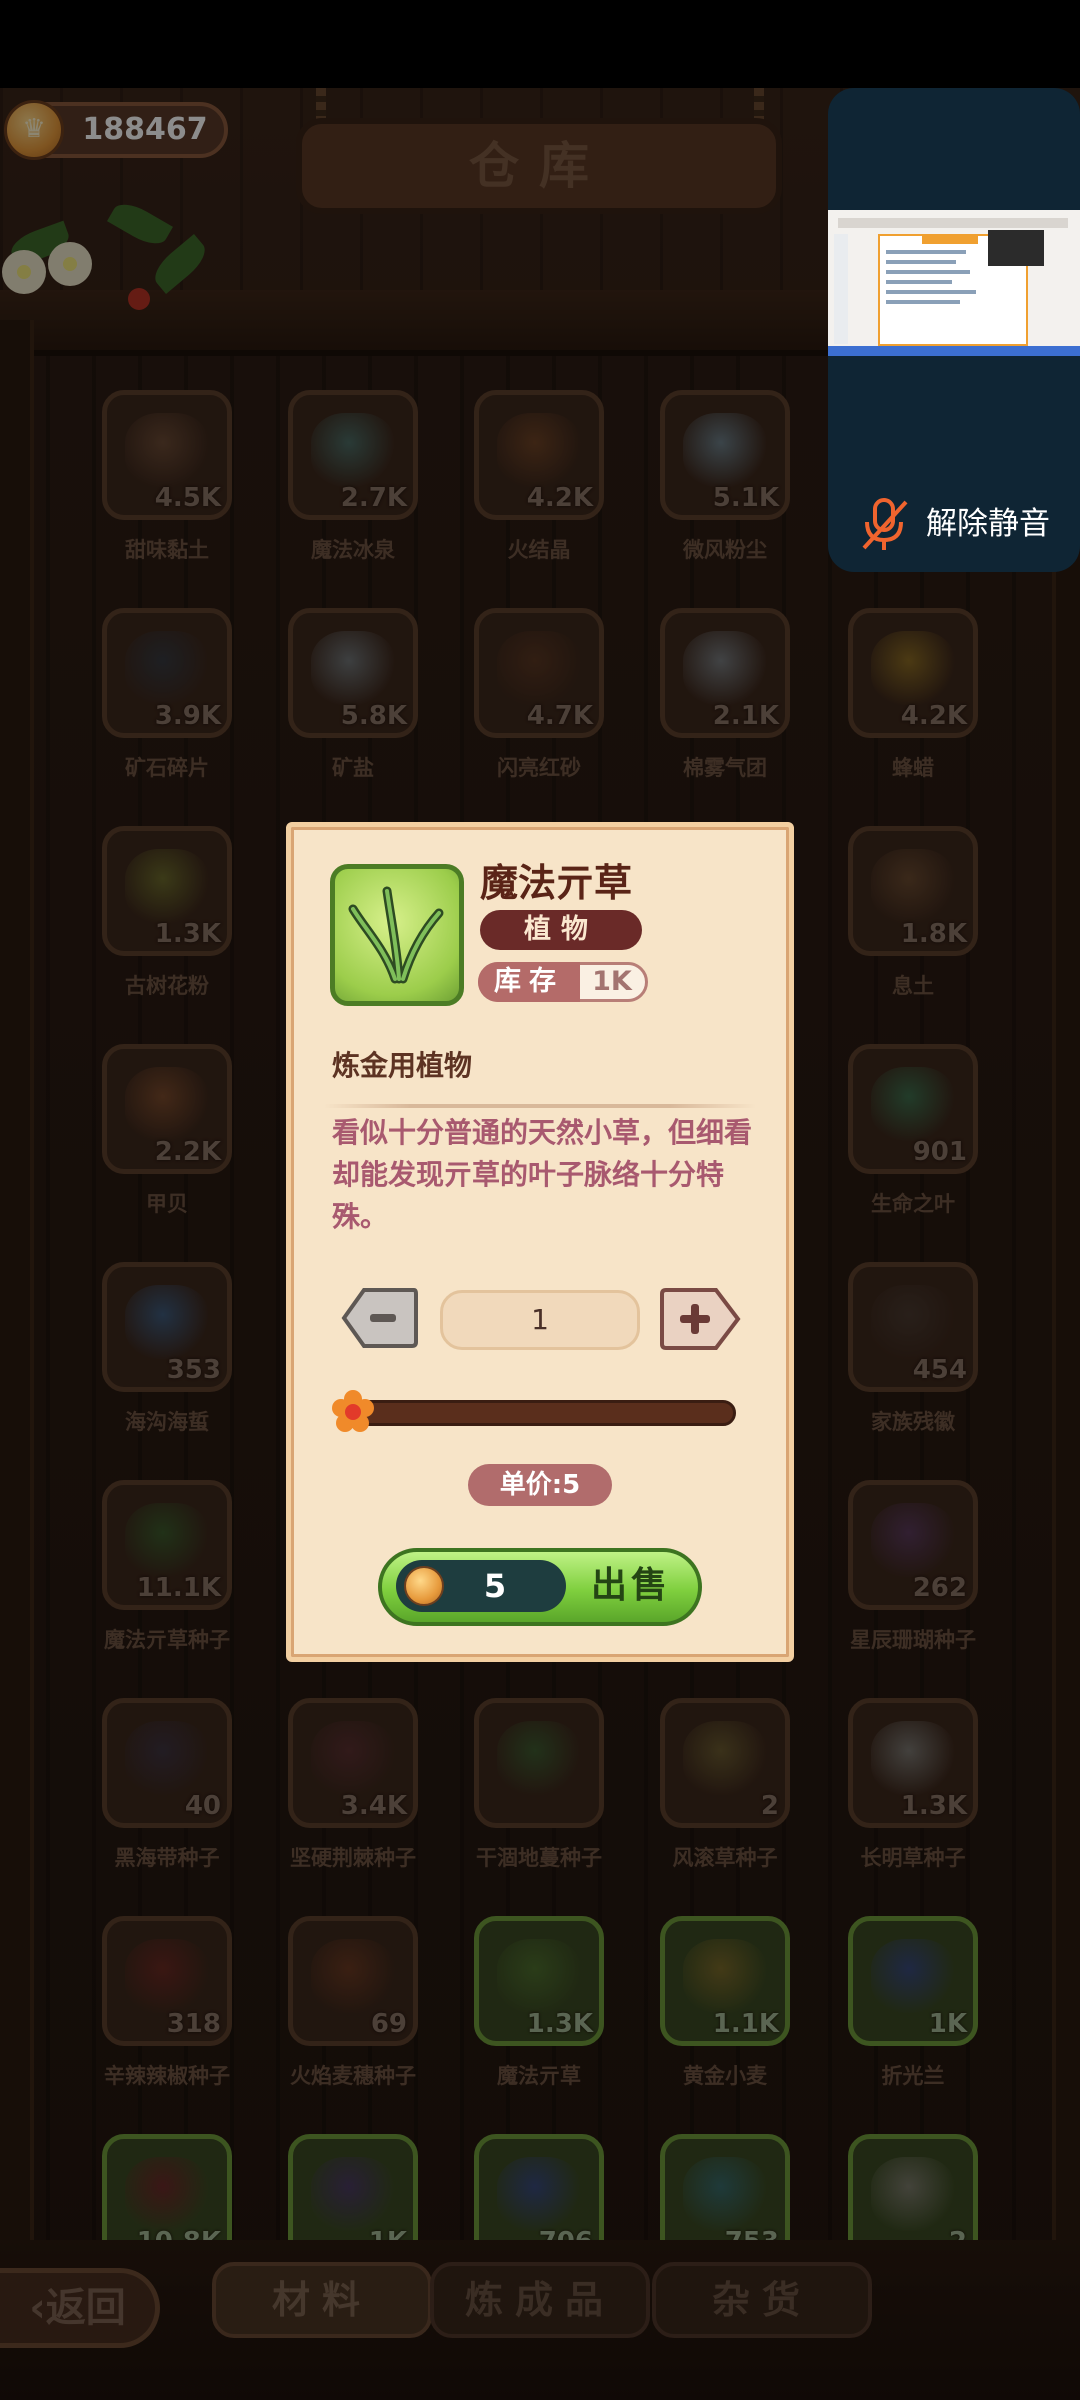 This screenshot has height=2400, width=1080. What do you see at coordinates (495, 1586) in the screenshot?
I see `sell-price: 5` at bounding box center [495, 1586].